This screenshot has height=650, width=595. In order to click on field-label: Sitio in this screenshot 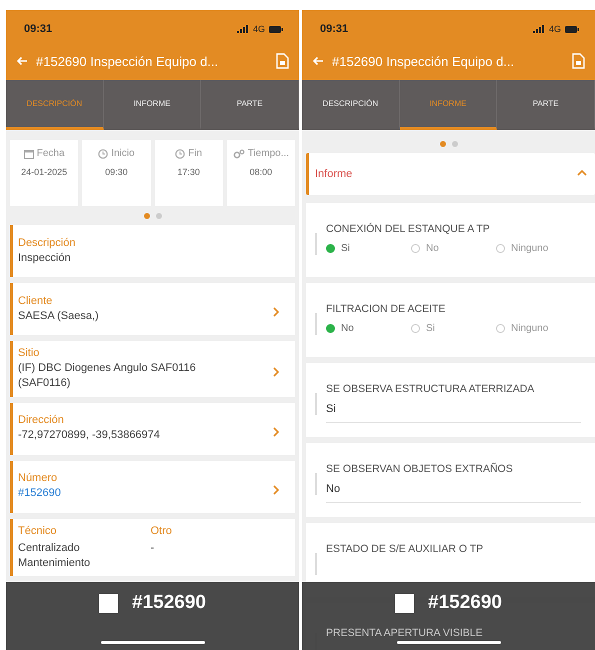, I will do `click(29, 353)`.